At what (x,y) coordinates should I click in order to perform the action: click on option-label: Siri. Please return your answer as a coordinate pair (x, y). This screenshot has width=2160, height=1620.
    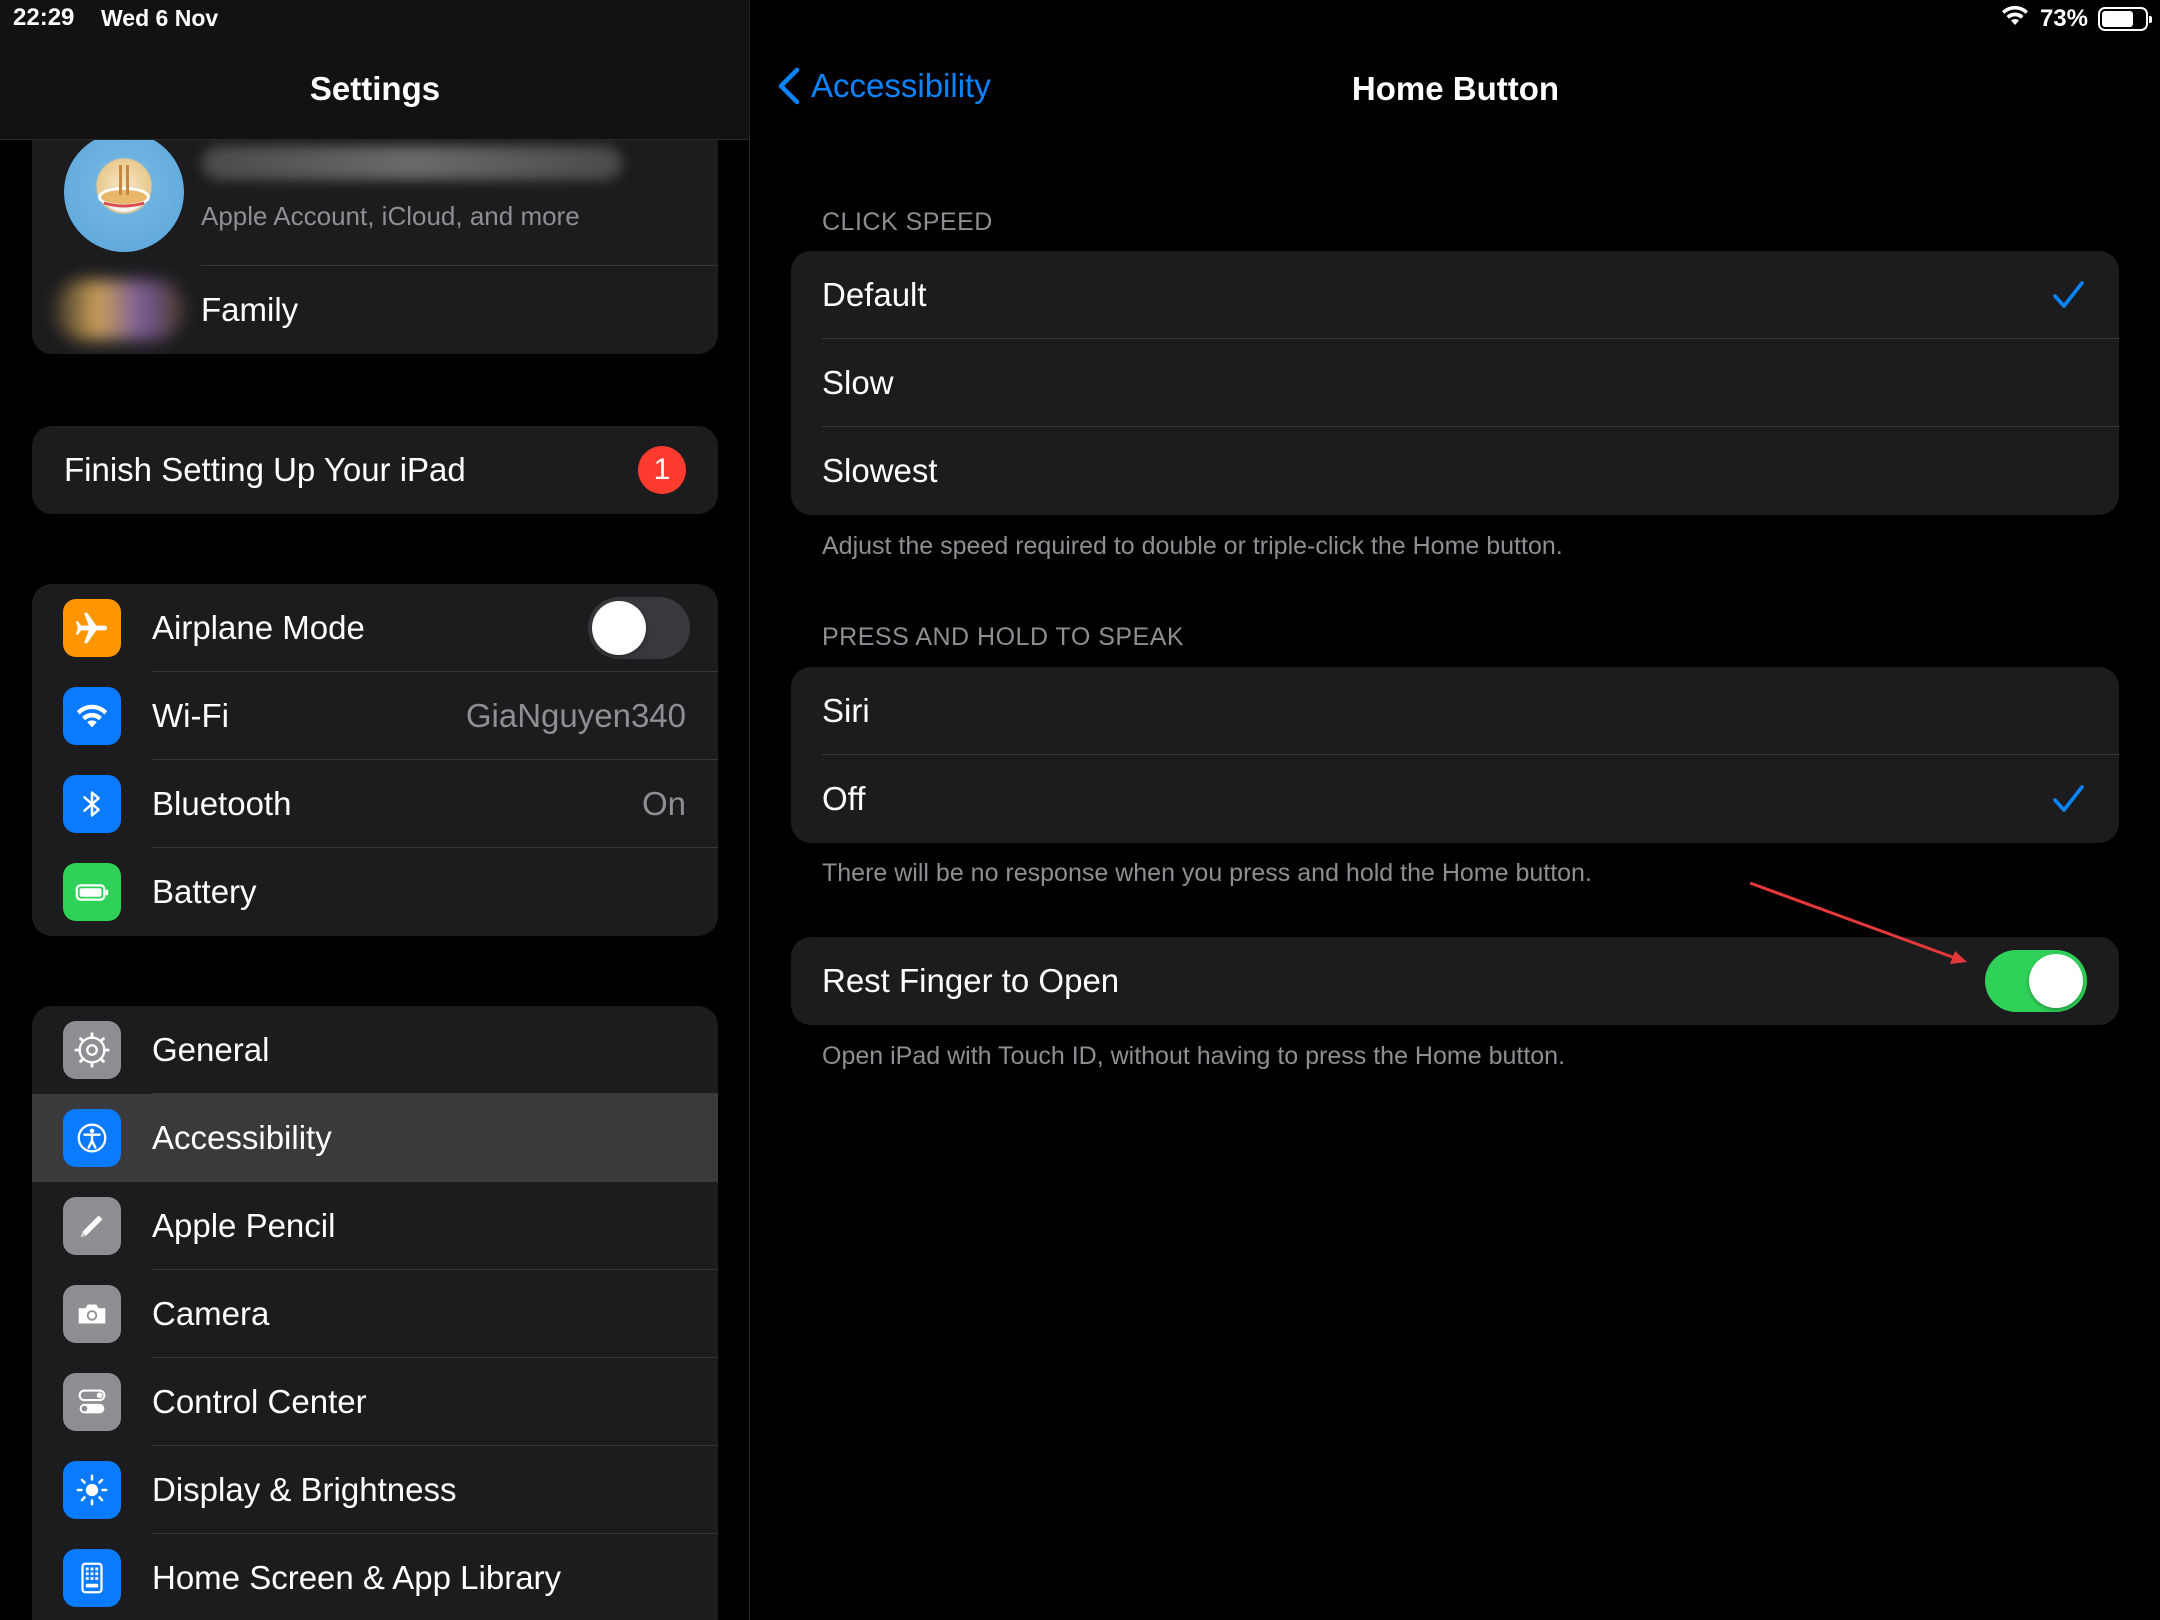
    Looking at the image, I should click on (846, 710).